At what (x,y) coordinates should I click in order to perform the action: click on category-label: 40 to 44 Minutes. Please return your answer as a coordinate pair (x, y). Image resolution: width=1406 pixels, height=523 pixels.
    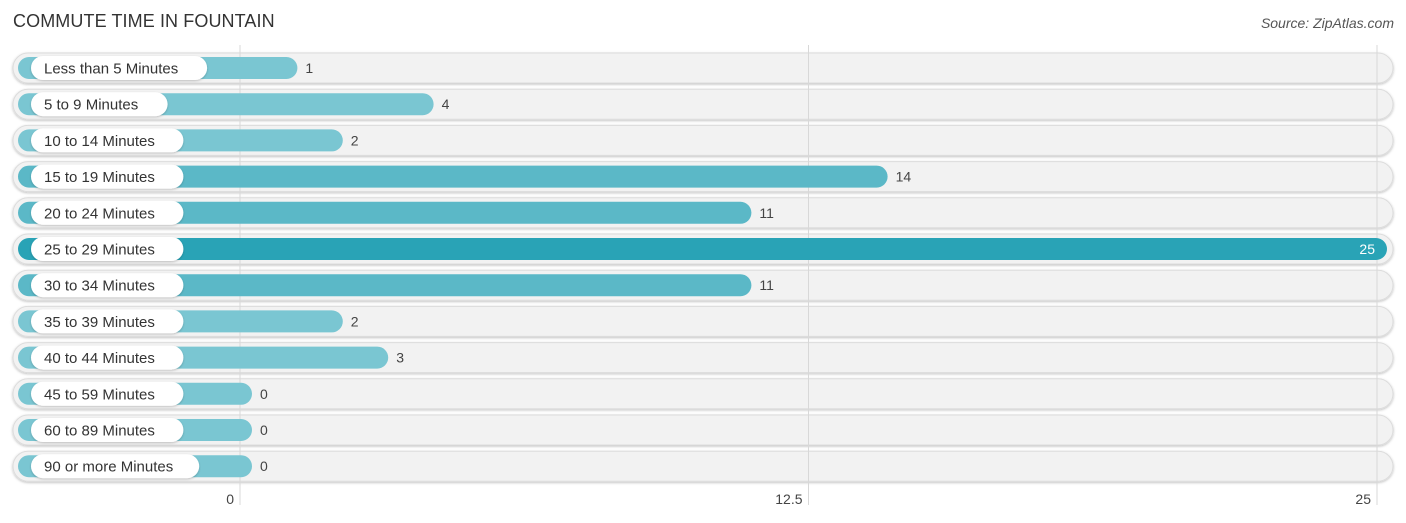
    Looking at the image, I should click on (99, 358).